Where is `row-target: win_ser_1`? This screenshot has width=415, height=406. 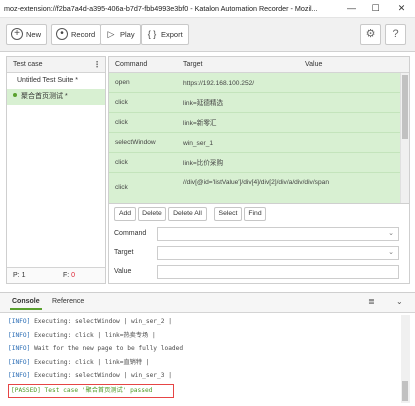
row-target: win_ser_1 is located at coordinates (198, 143).